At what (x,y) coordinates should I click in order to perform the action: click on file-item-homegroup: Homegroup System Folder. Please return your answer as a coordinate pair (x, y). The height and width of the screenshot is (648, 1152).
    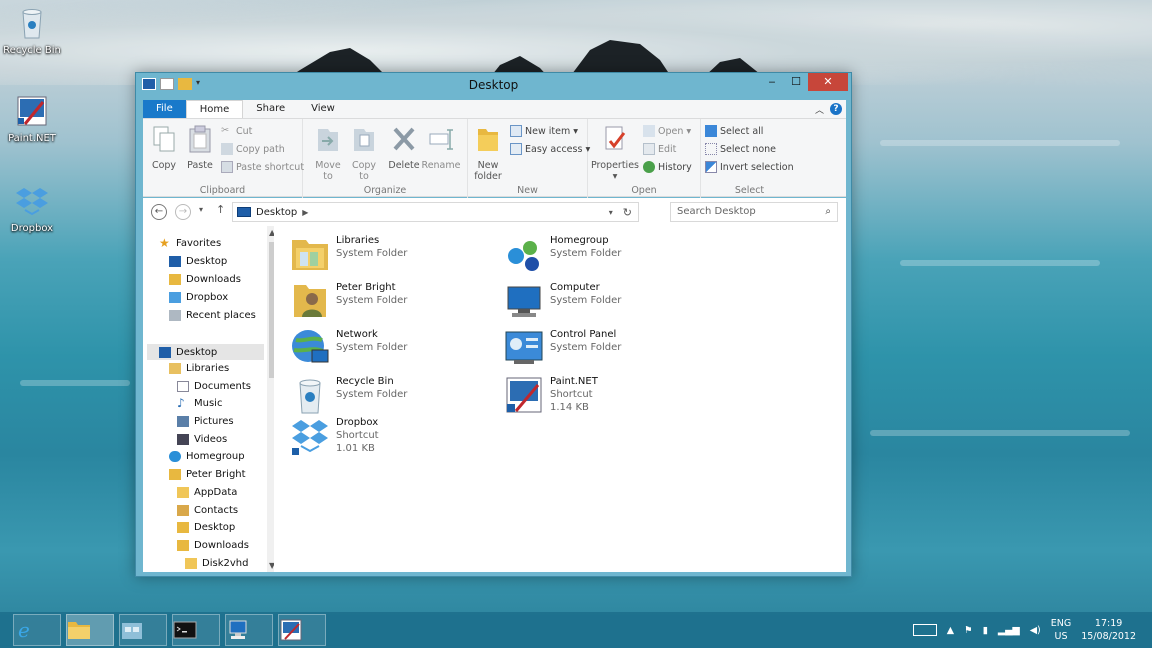
    Looking at the image, I should click on (562, 254).